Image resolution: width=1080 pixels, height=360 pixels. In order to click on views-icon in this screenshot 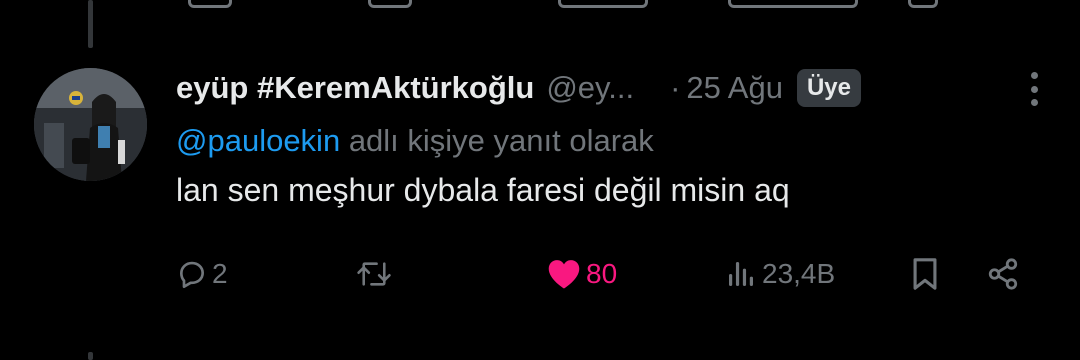, I will do `click(741, 274)`.